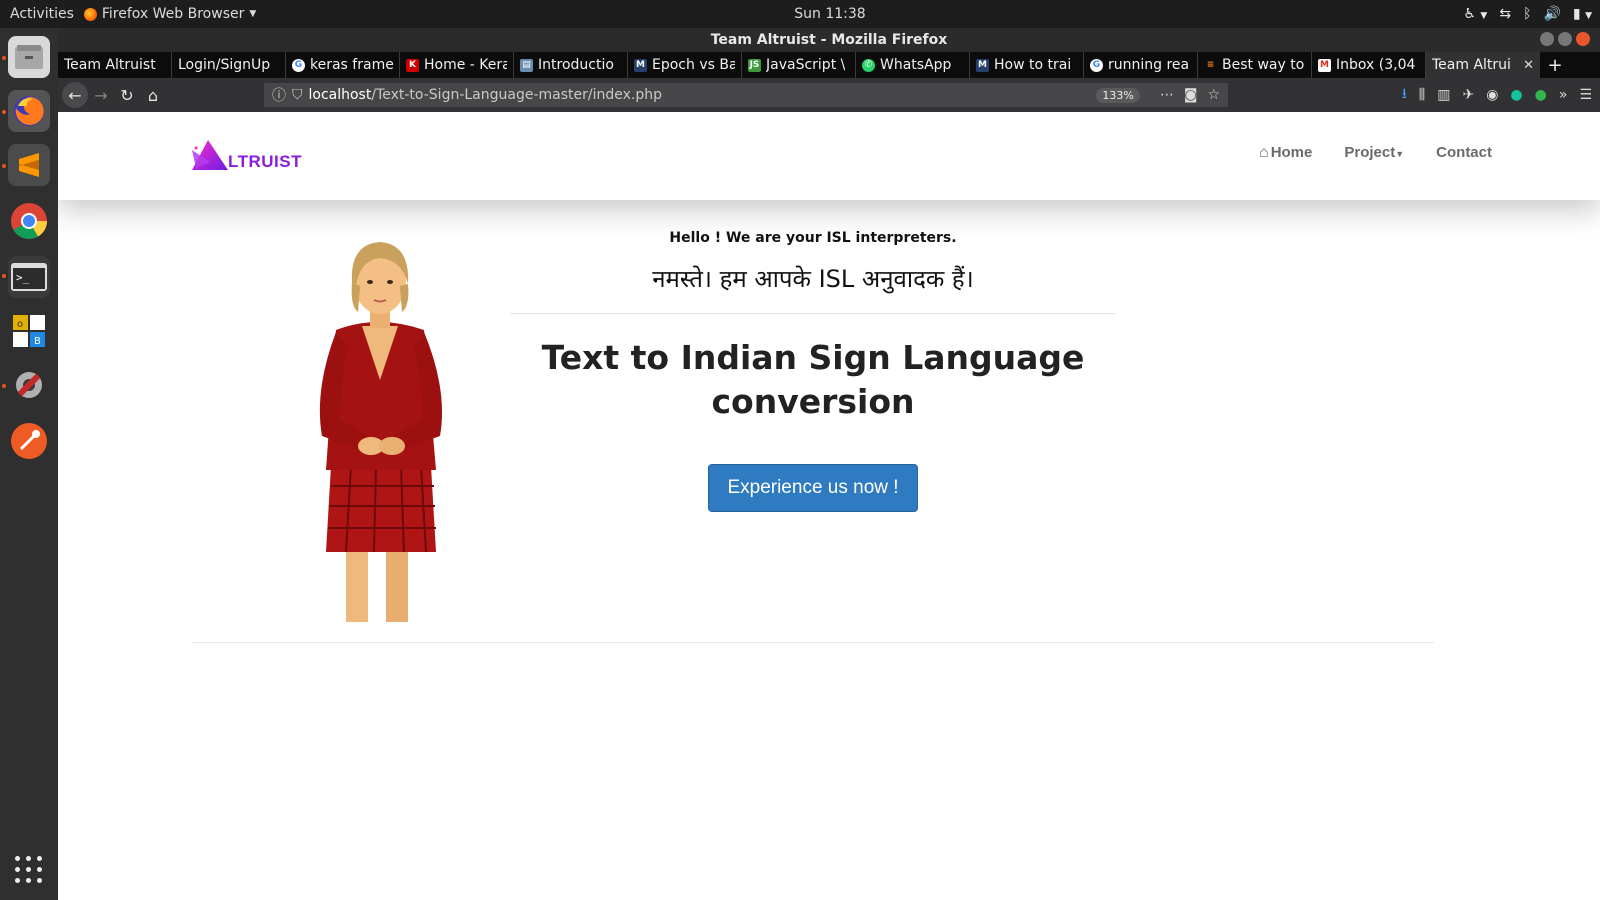 Image resolution: width=1600 pixels, height=900 pixels. I want to click on tab-team-altruist-active: Team Altrui ✕, so click(1483, 65).